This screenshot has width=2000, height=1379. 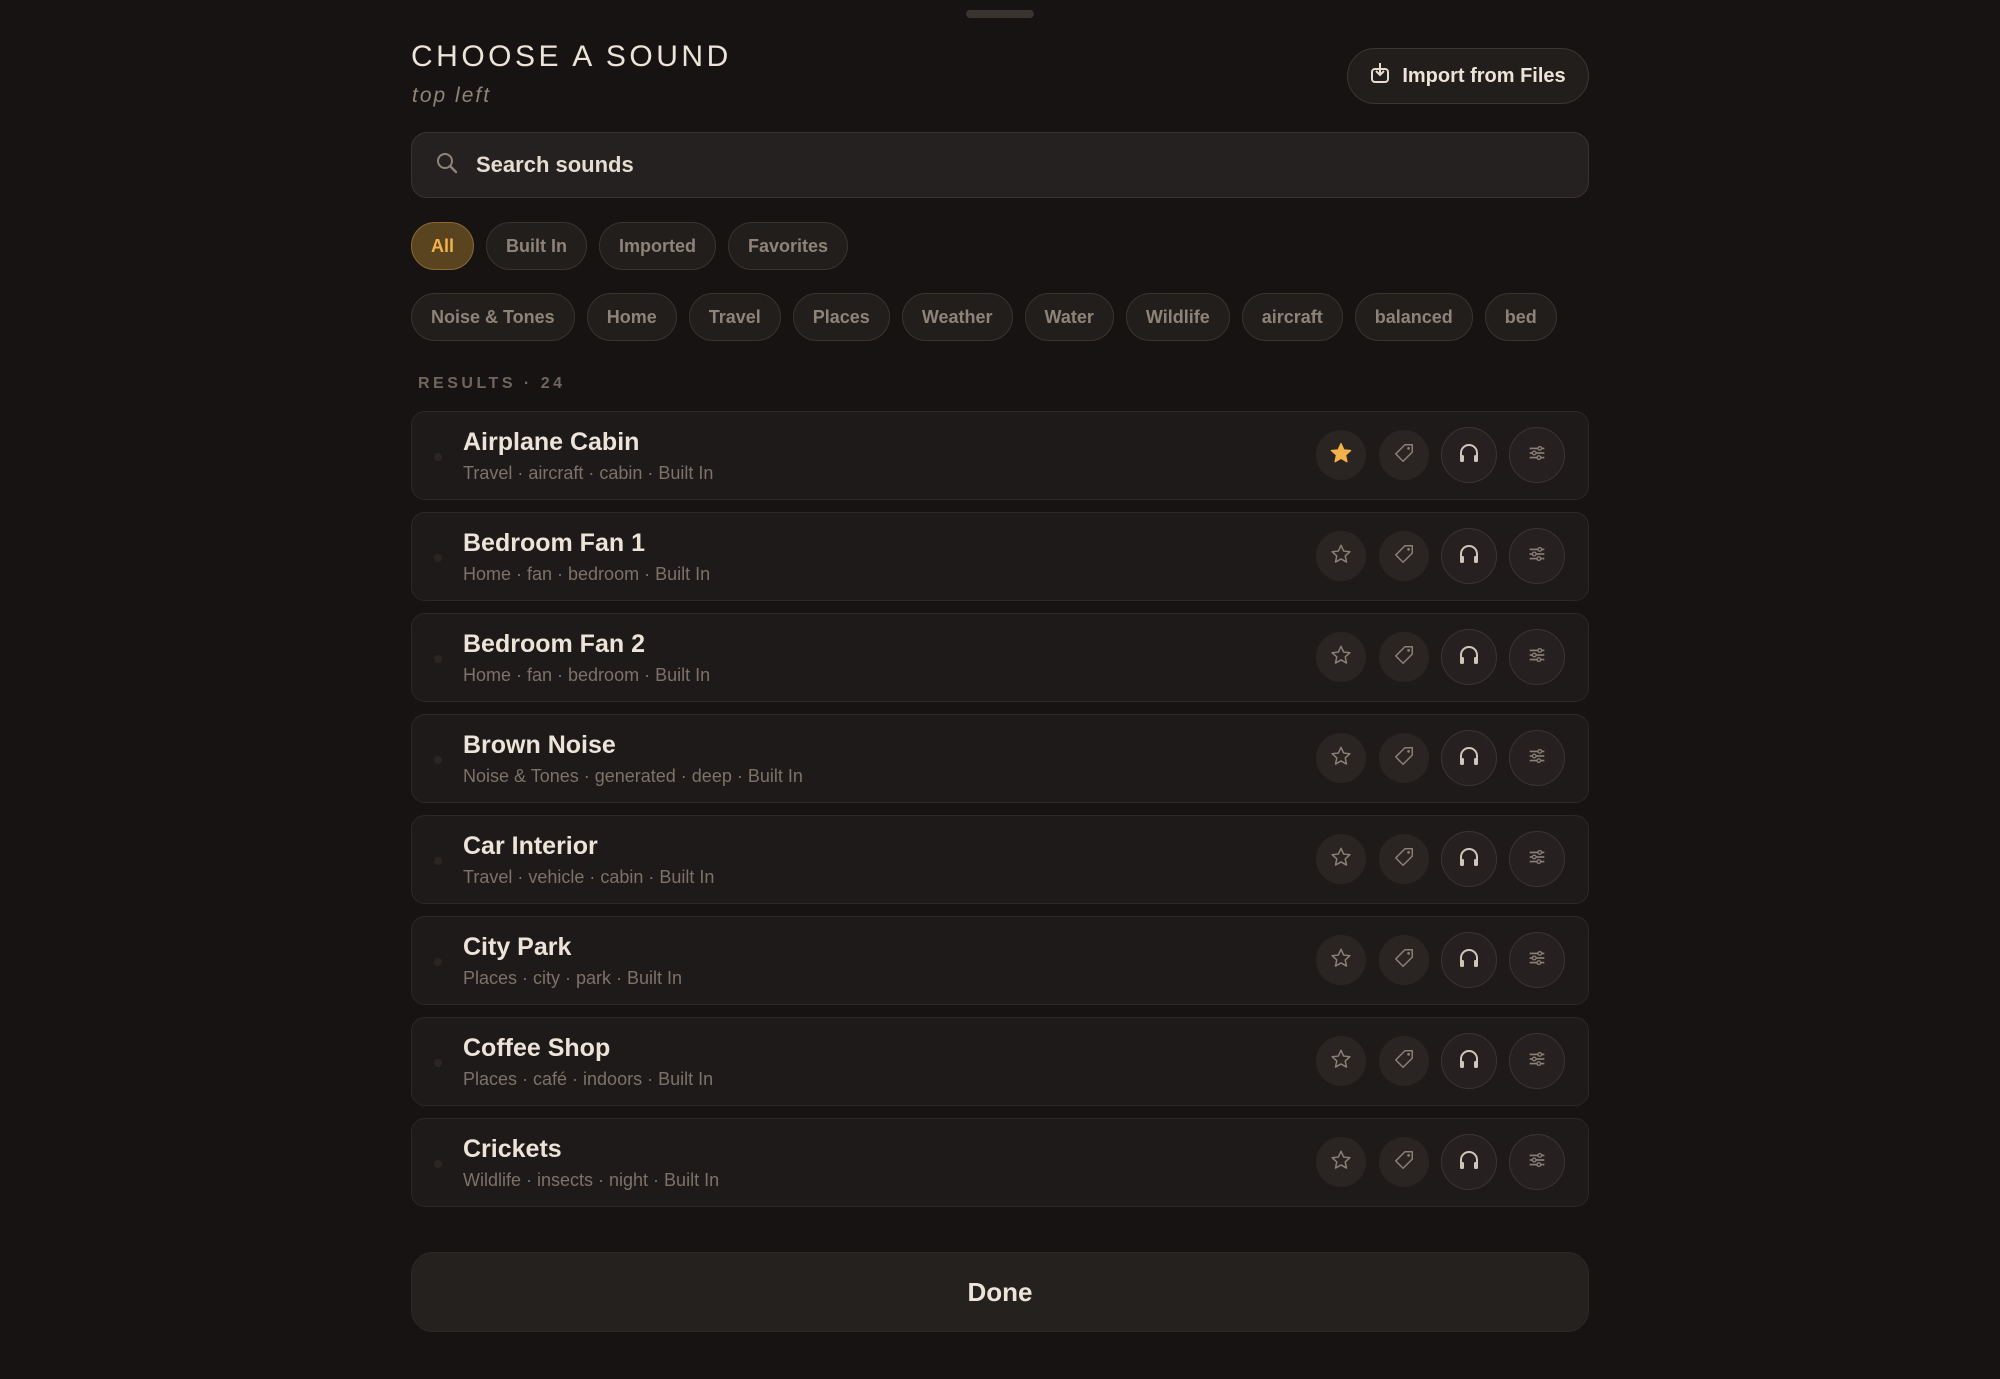 I want to click on import-from-files-button: Import from Files, so click(x=1468, y=76).